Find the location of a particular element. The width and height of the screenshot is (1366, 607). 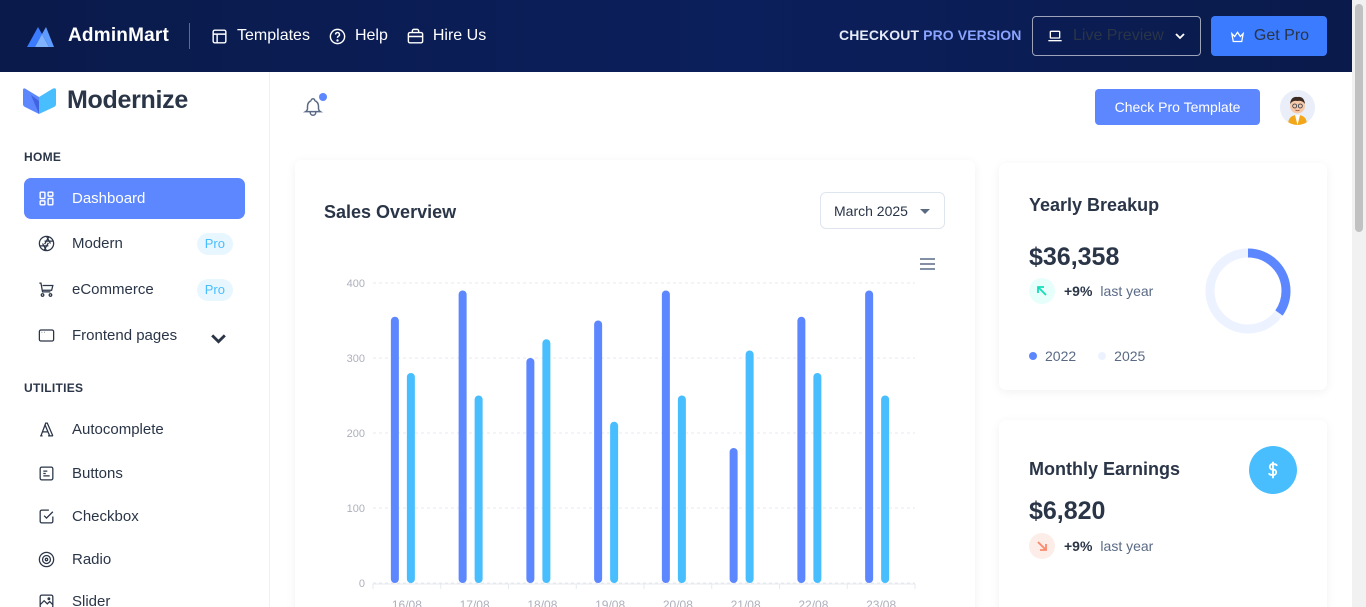

yearly-trend: +9% last year is located at coordinates (1091, 291).